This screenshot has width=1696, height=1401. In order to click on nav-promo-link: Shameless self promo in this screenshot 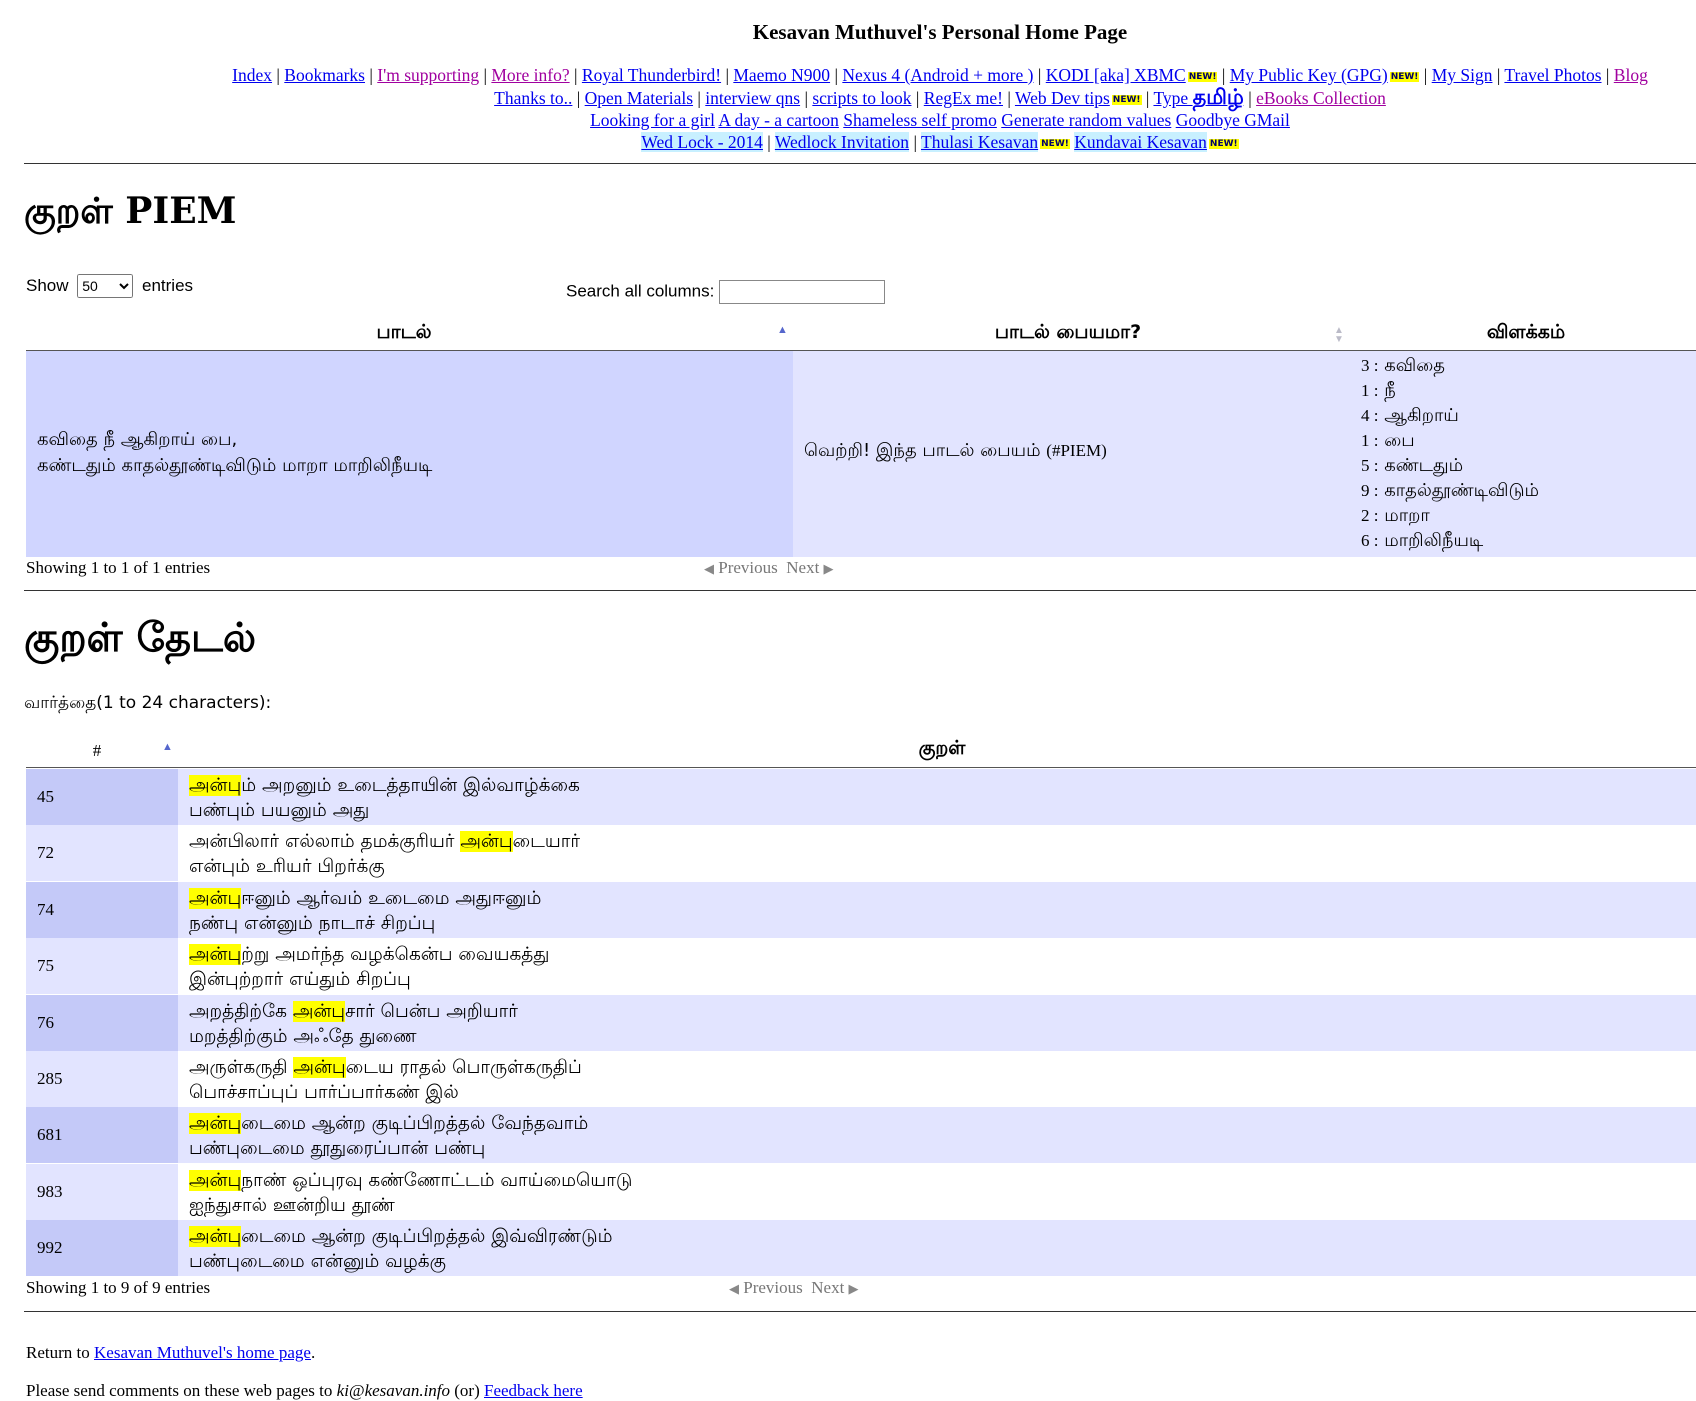, I will do `click(920, 120)`.